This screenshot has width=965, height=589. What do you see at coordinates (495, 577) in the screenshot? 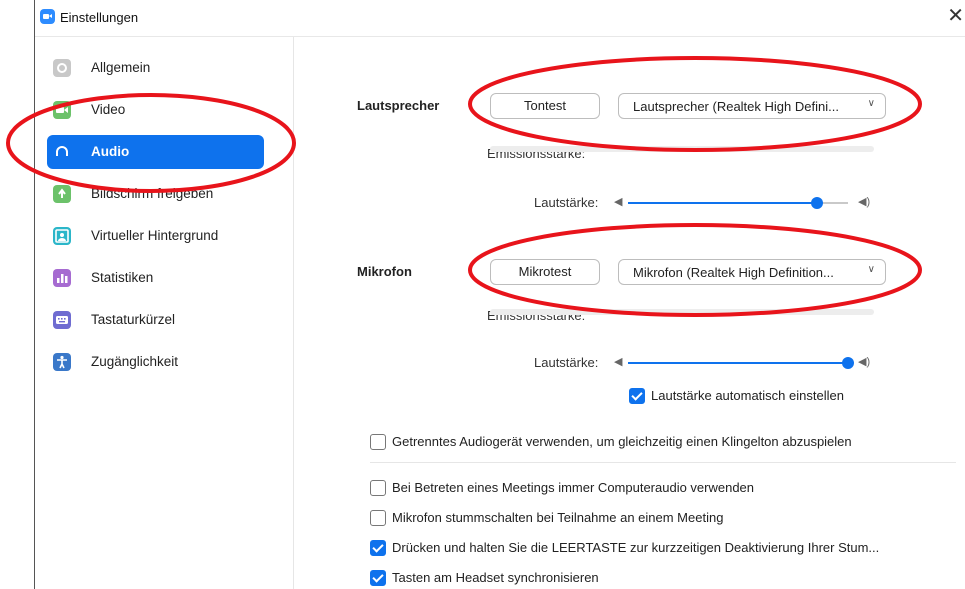
I see `option-label: Tasten am Headset synchronisieren` at bounding box center [495, 577].